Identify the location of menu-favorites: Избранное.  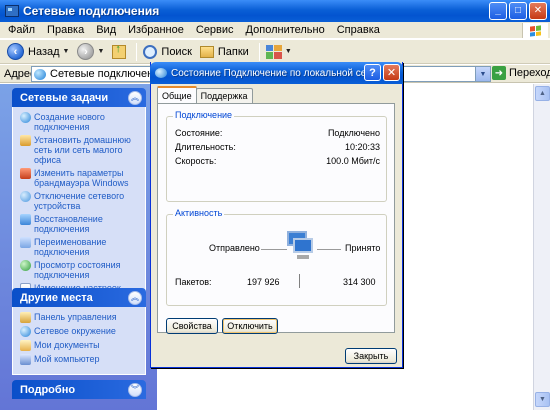
(156, 30).